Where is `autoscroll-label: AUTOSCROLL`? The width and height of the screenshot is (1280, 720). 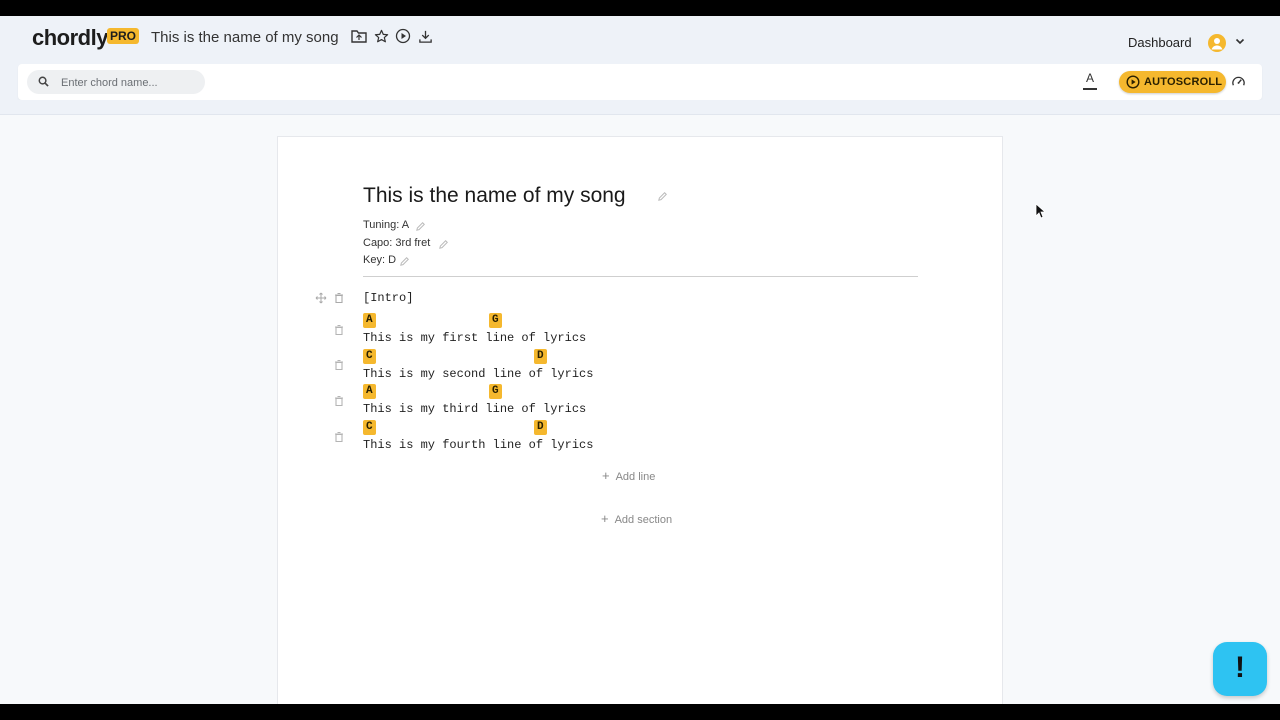 autoscroll-label: AUTOSCROLL is located at coordinates (1183, 82).